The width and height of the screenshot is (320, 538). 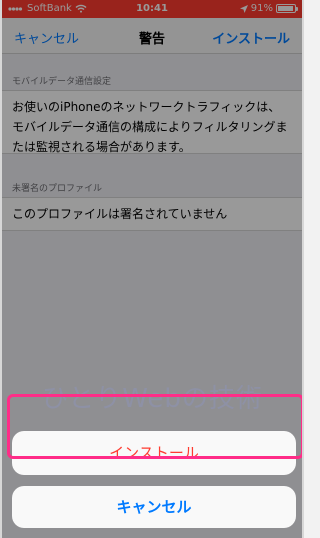 I want to click on cancel-button: キャンセル, so click(x=154, y=507).